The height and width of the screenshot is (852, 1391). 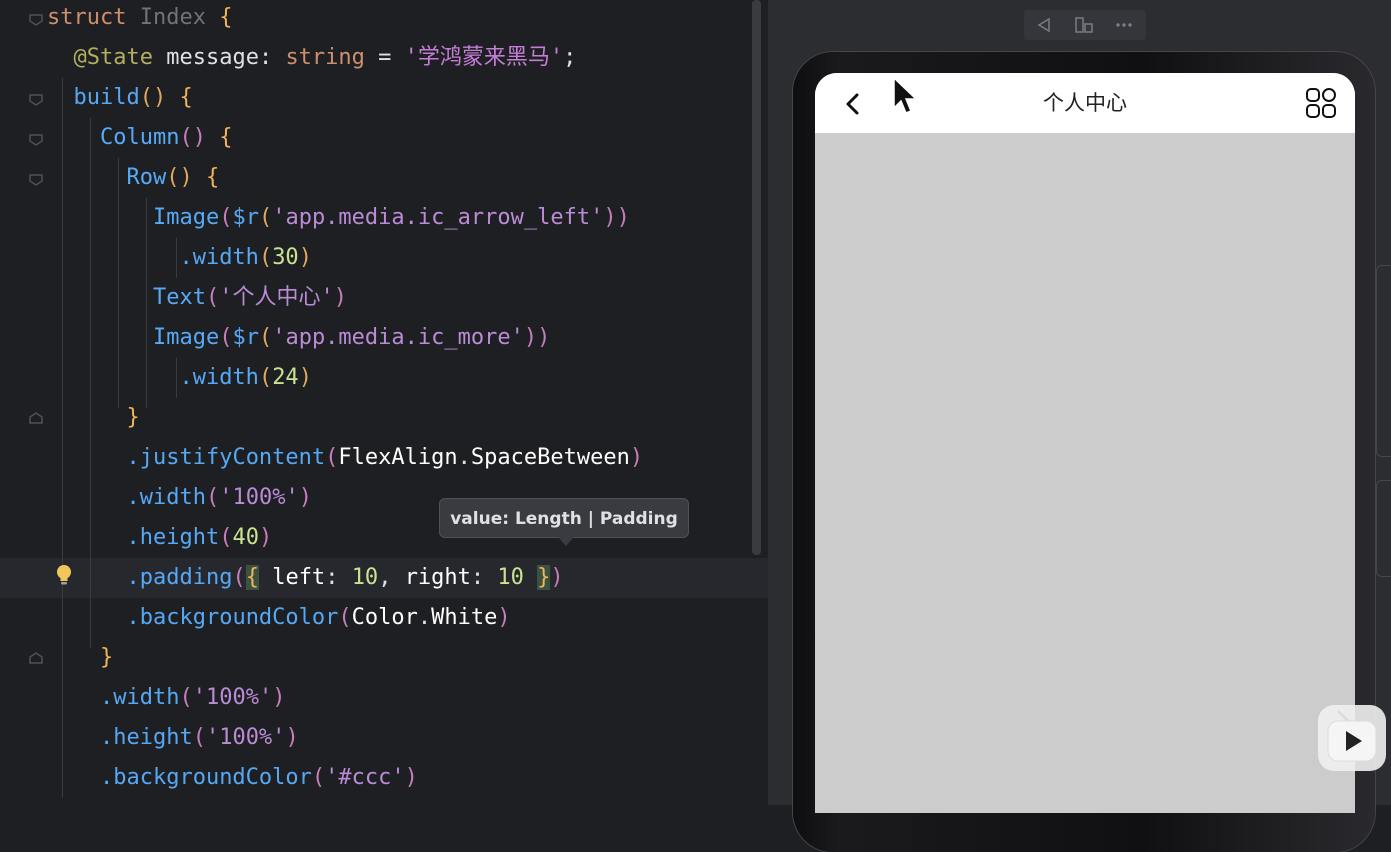 What do you see at coordinates (384, 298) in the screenshot?
I see `code-line: Text('个人中心')` at bounding box center [384, 298].